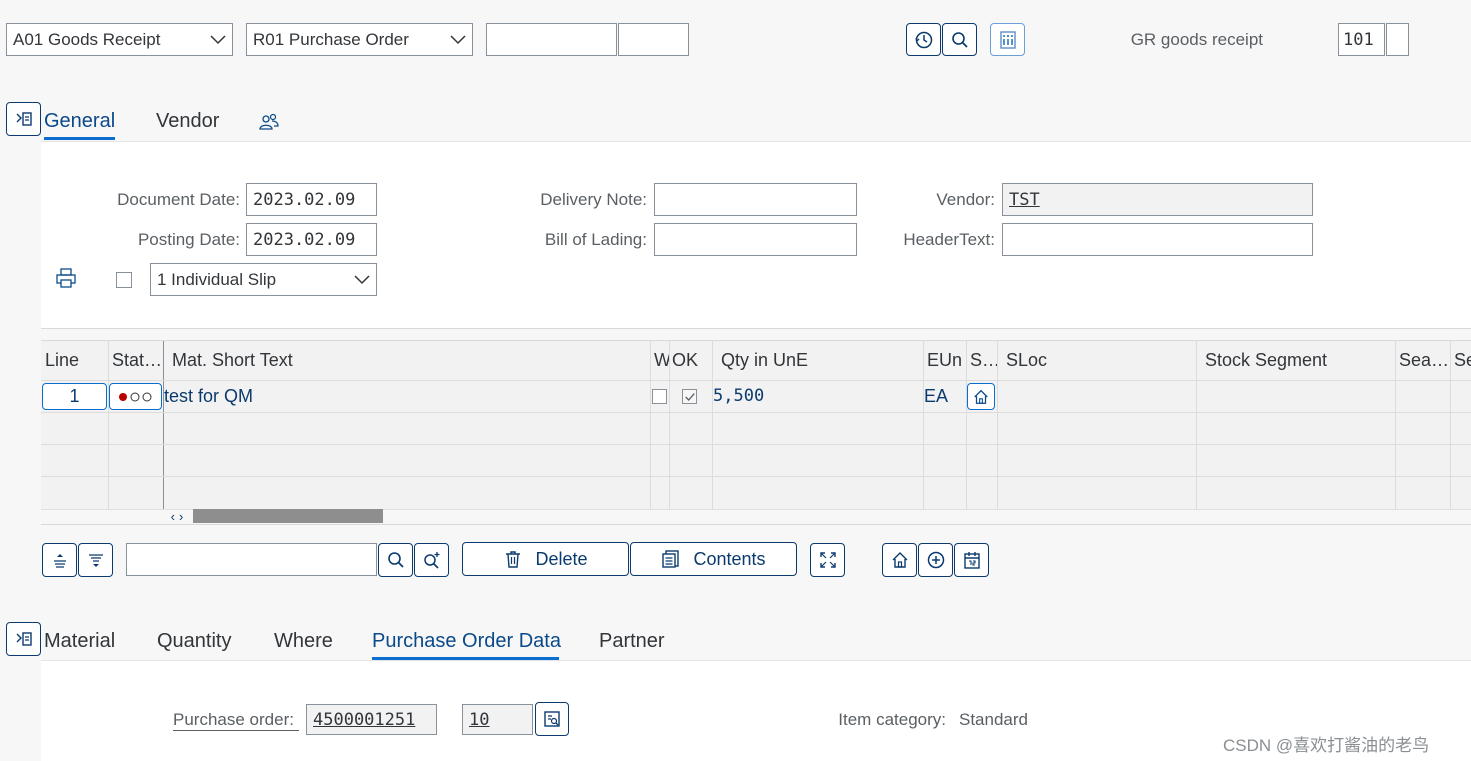 This screenshot has height=761, width=1471. What do you see at coordinates (945, 360) in the screenshot?
I see `col-eun: EUn` at bounding box center [945, 360].